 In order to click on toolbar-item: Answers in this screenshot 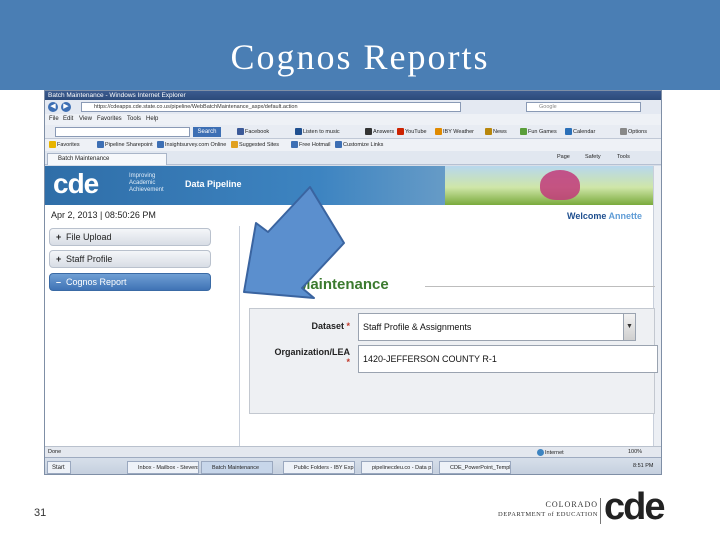, I will do `click(379, 131)`.